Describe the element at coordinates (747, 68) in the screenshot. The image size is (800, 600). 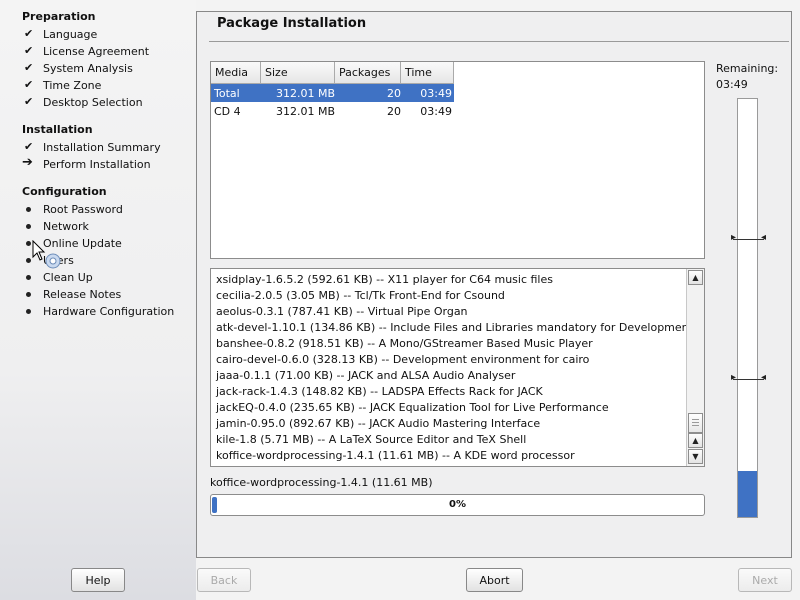
I see `remaining-label: Remaining:` at that location.